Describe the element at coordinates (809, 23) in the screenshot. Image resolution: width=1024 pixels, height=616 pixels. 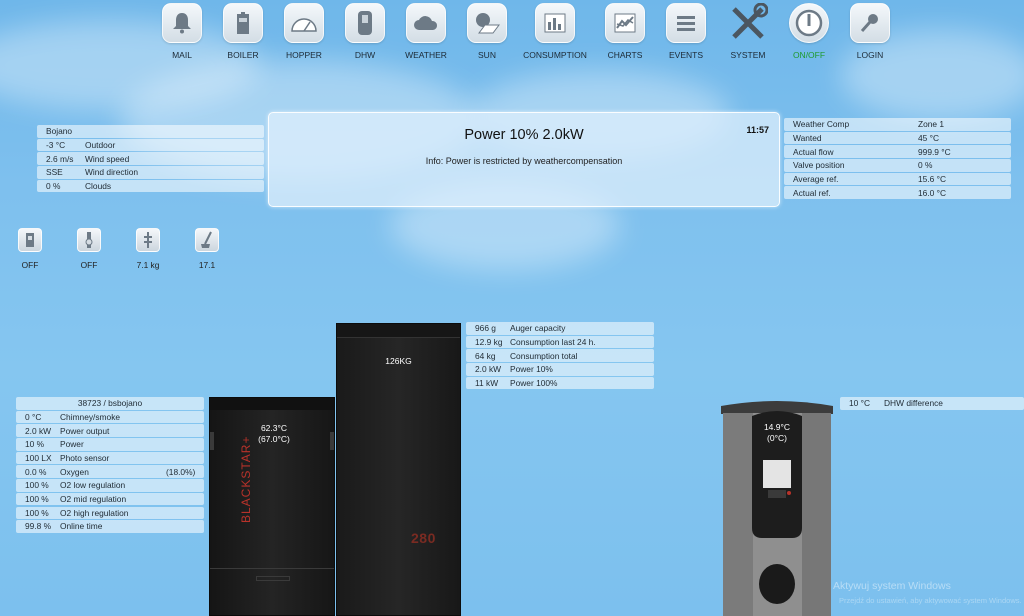
I see `power-icon` at that location.